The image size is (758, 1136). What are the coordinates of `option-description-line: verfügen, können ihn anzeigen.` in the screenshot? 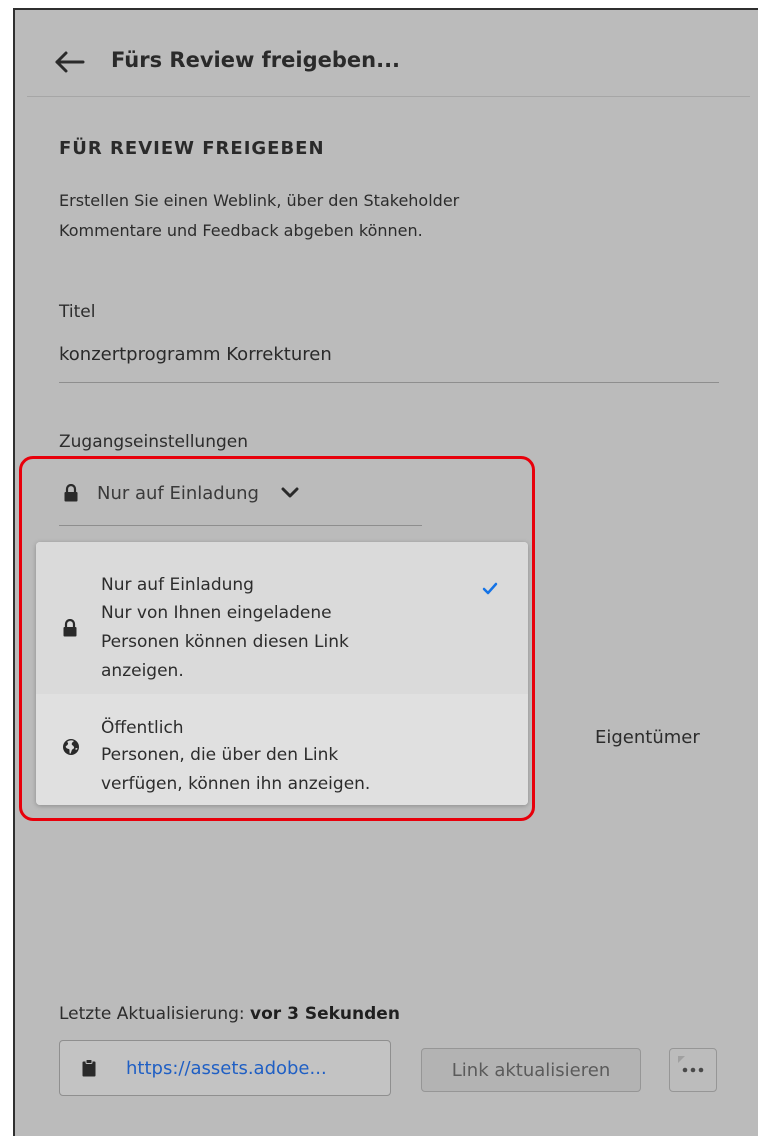 It's located at (236, 784).